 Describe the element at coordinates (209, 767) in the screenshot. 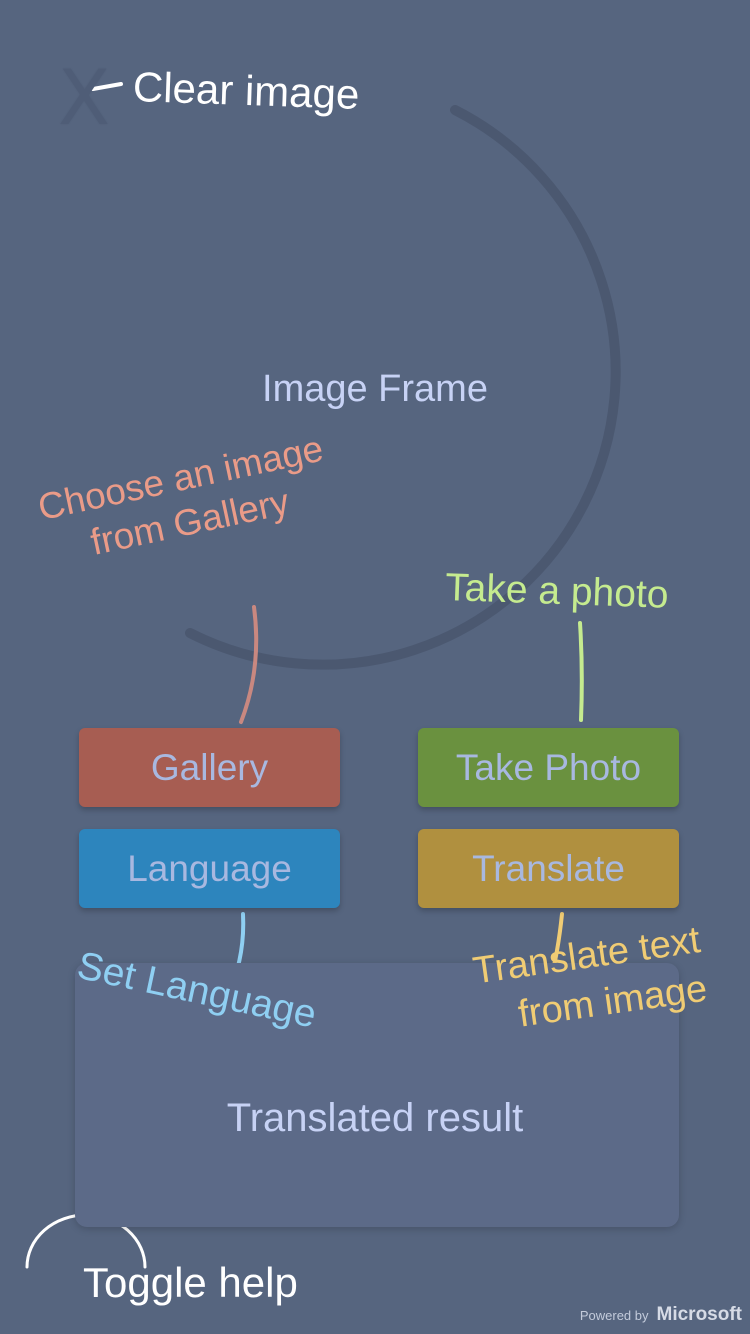

I see `gallery-button: Gallery` at that location.